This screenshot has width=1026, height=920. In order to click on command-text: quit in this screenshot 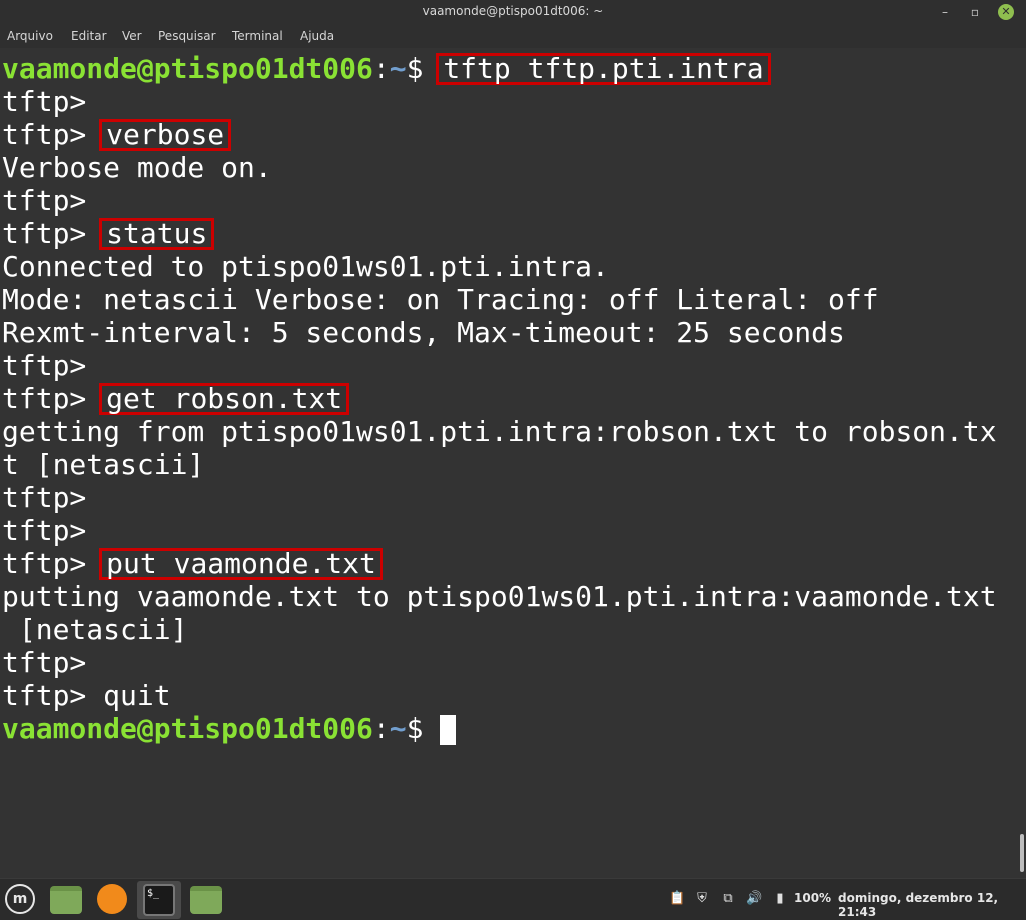, I will do `click(137, 695)`.